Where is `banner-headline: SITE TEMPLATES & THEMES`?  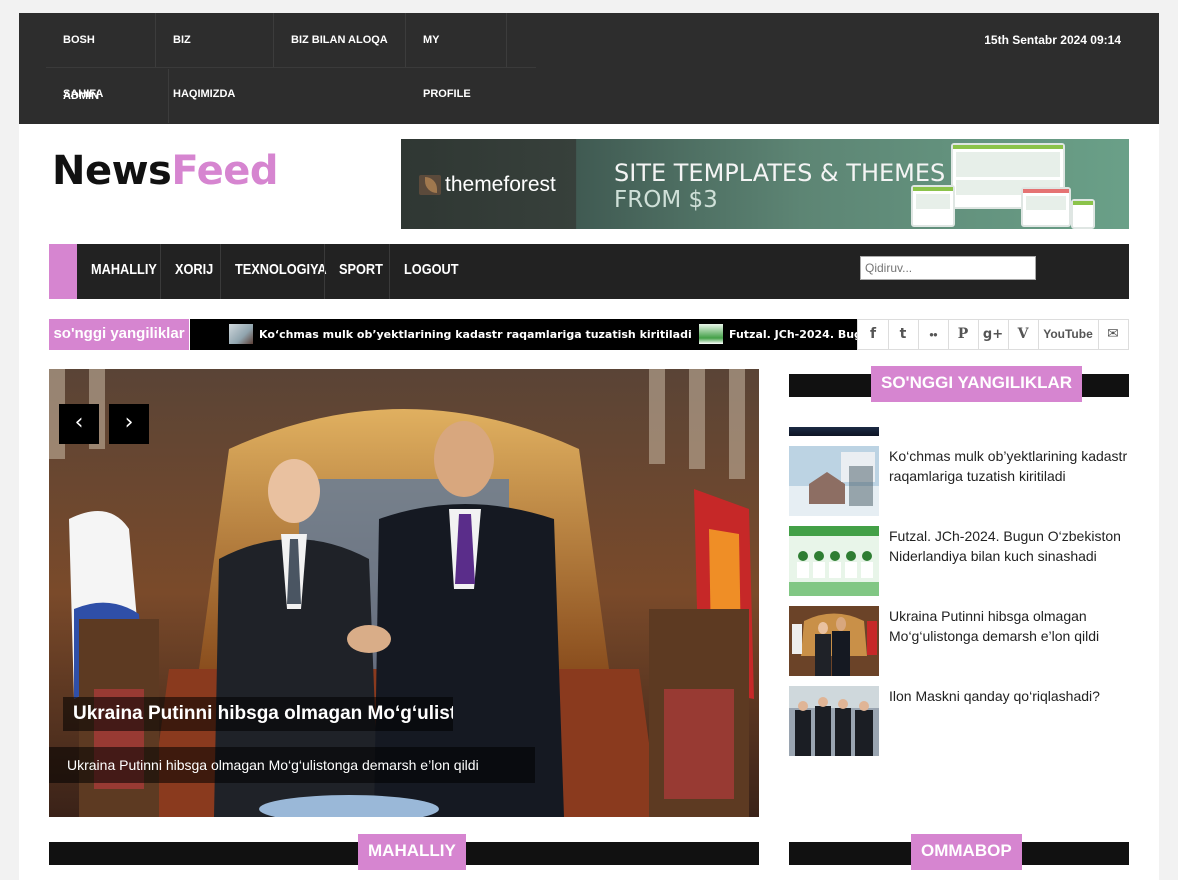 banner-headline: SITE TEMPLATES & THEMES is located at coordinates (780, 173).